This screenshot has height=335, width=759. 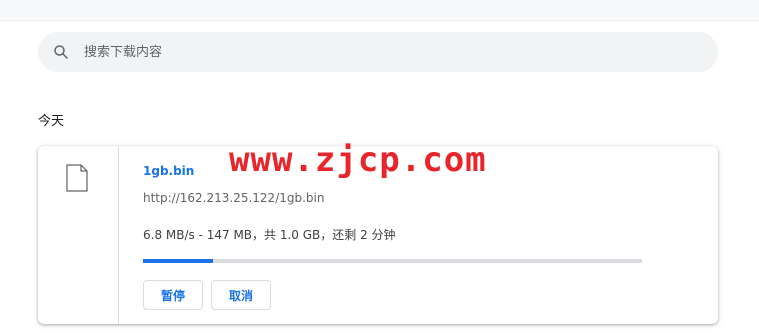 I want to click on search-bar, so click(x=378, y=52).